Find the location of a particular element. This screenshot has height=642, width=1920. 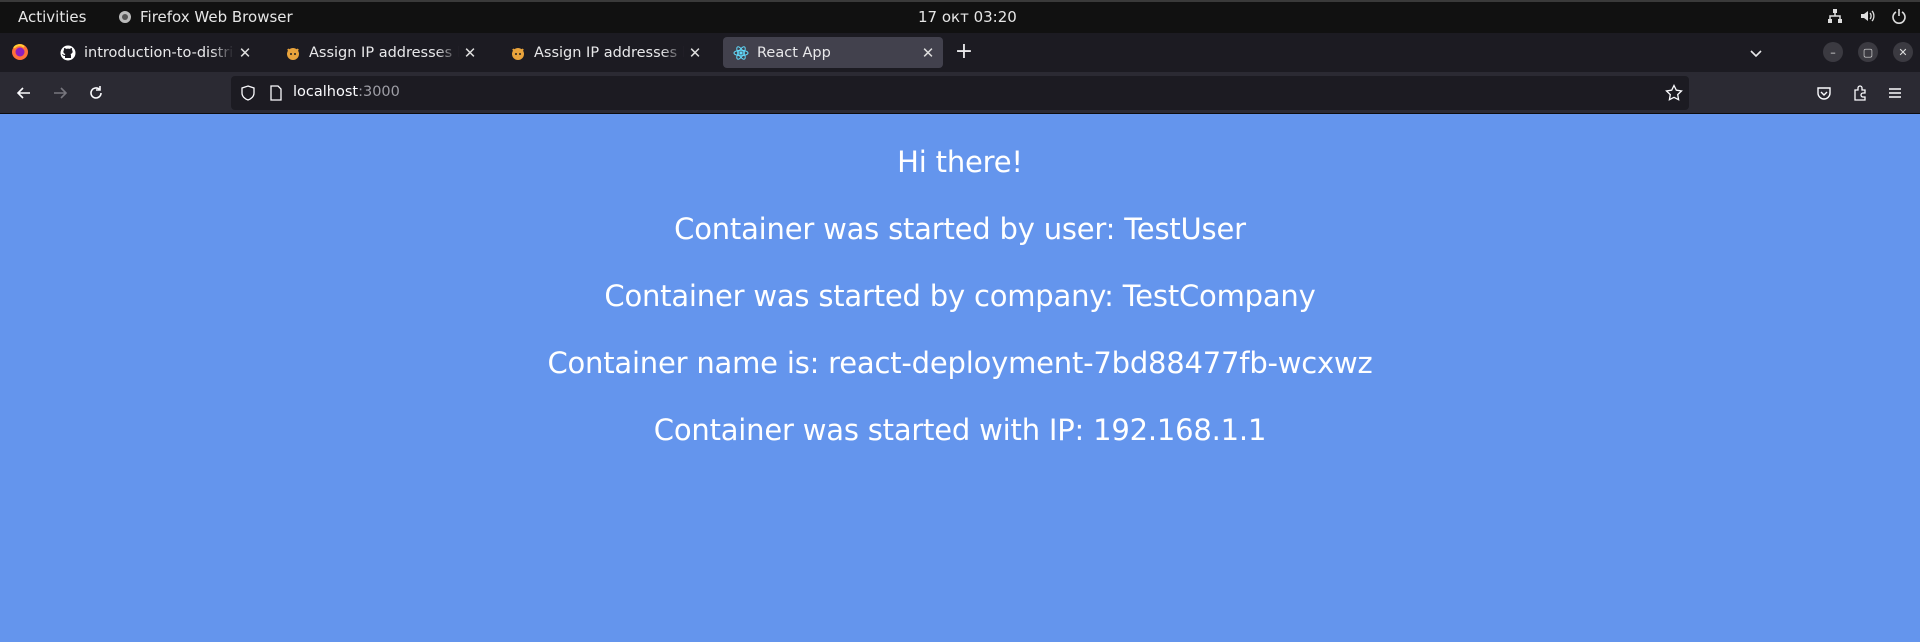

tab-calico-1: Assign IP addresses based on ✕ is located at coordinates (380, 52).